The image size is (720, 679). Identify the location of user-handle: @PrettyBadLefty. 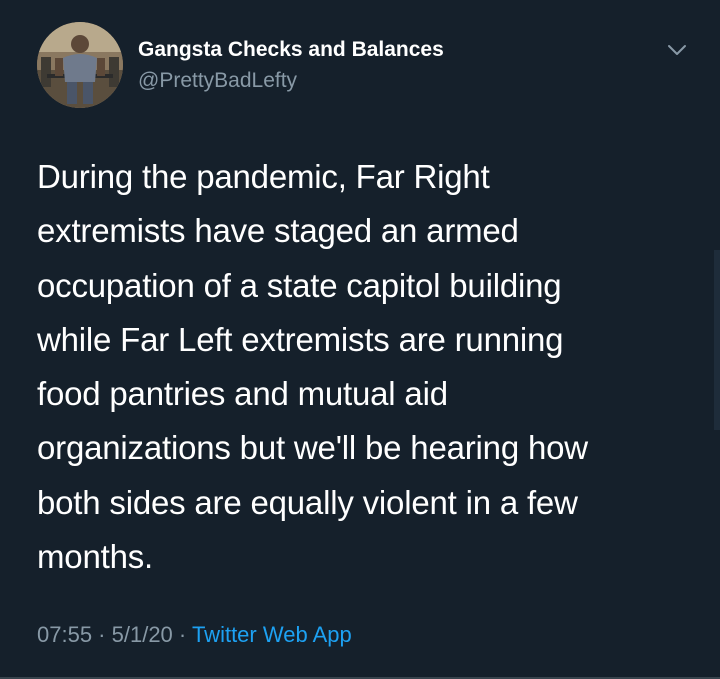
(291, 81).